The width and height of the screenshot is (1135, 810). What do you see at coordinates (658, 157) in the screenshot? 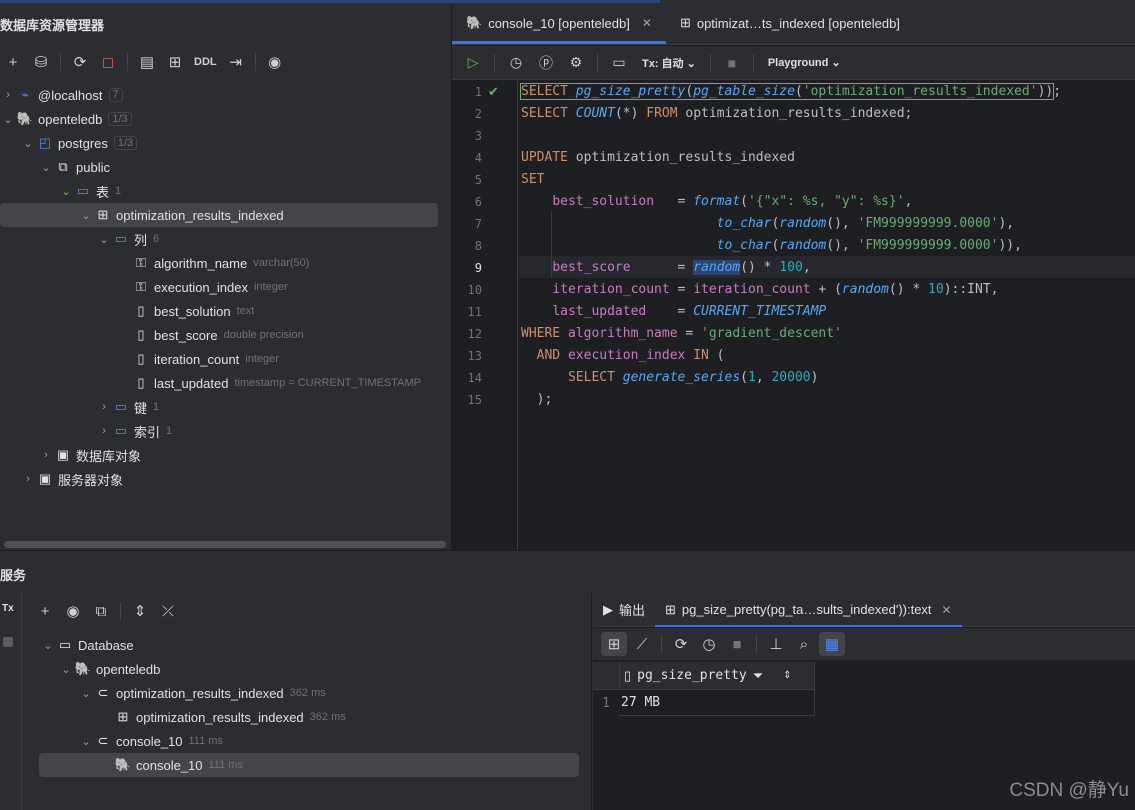
I see `code-line: UPDATE optimization_results_indexed` at bounding box center [658, 157].